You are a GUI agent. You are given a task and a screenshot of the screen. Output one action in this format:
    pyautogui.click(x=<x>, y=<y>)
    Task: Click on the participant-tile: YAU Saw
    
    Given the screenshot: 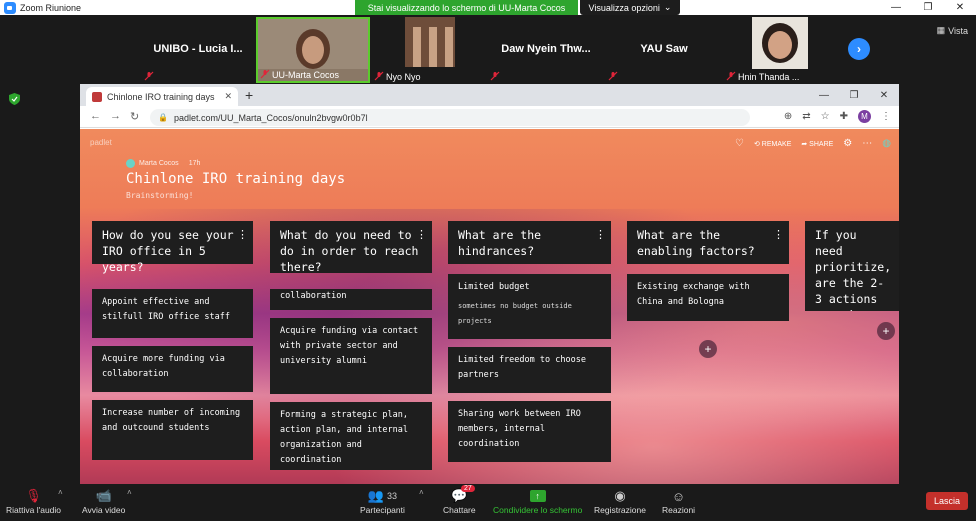 What is the action you would take?
    pyautogui.click(x=664, y=50)
    